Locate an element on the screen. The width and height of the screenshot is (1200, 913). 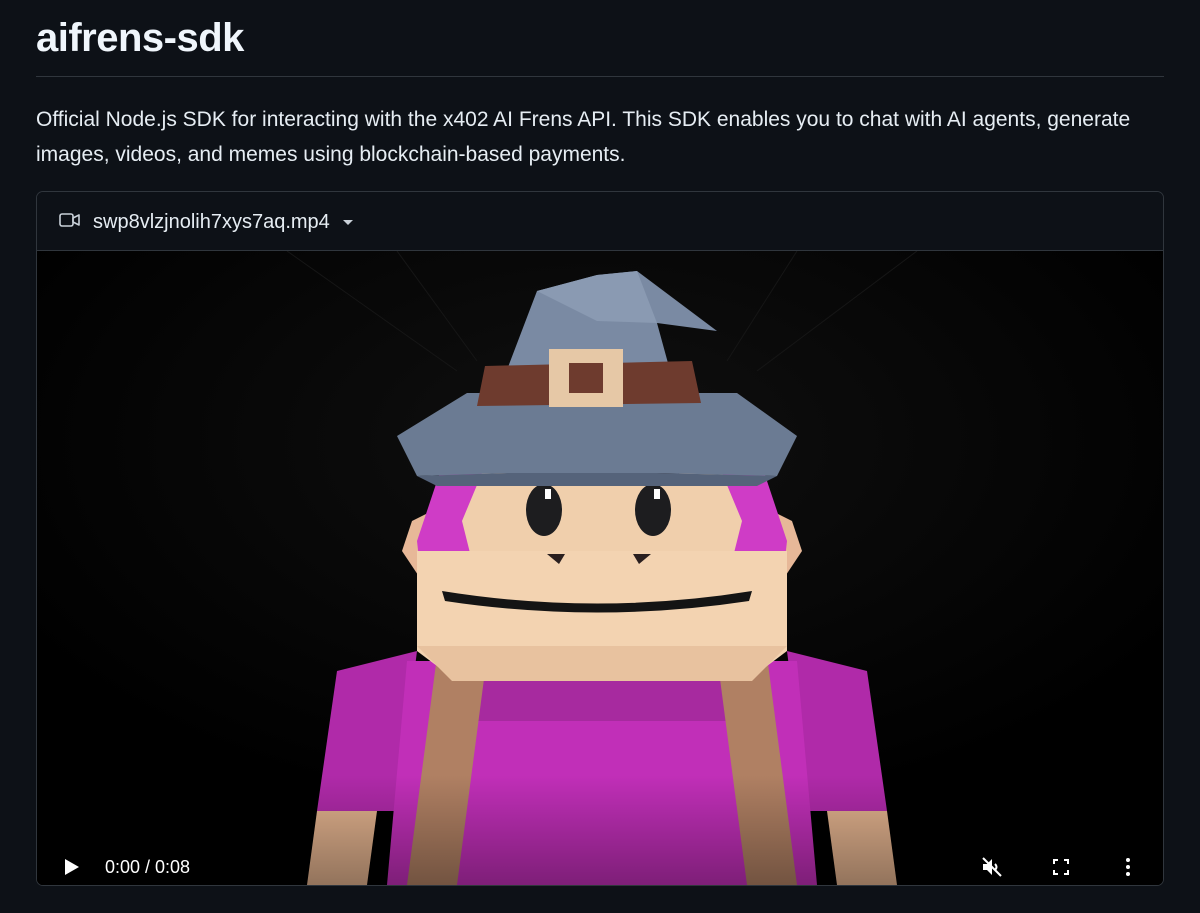
more-options-button is located at coordinates (1128, 867).